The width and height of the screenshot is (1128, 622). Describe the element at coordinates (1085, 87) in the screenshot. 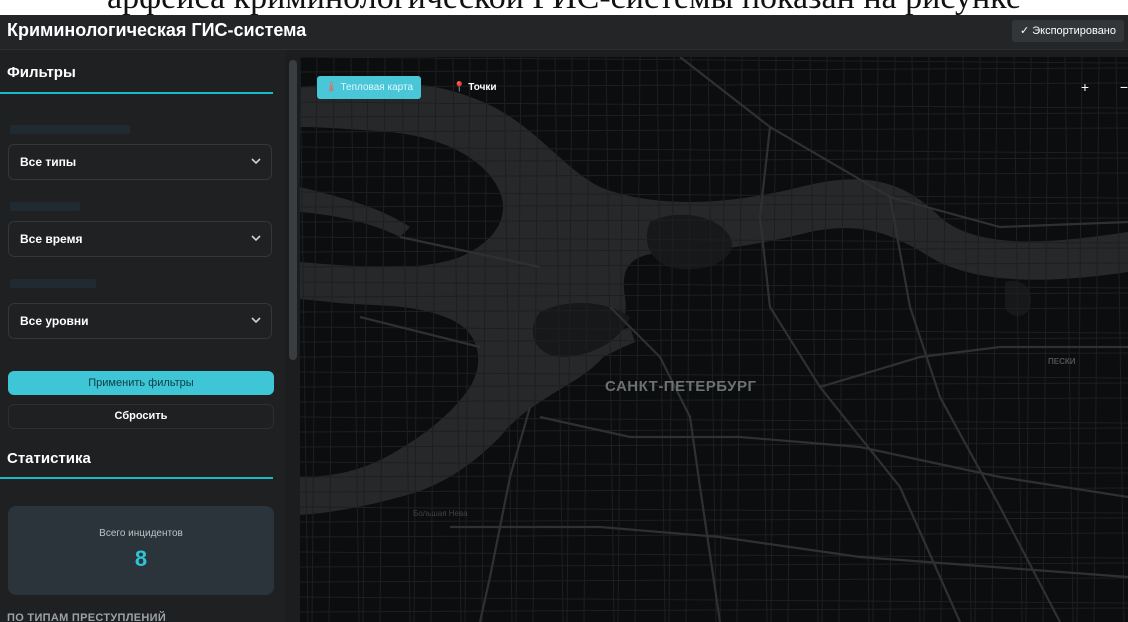

I see `zoom-in-button: +` at that location.